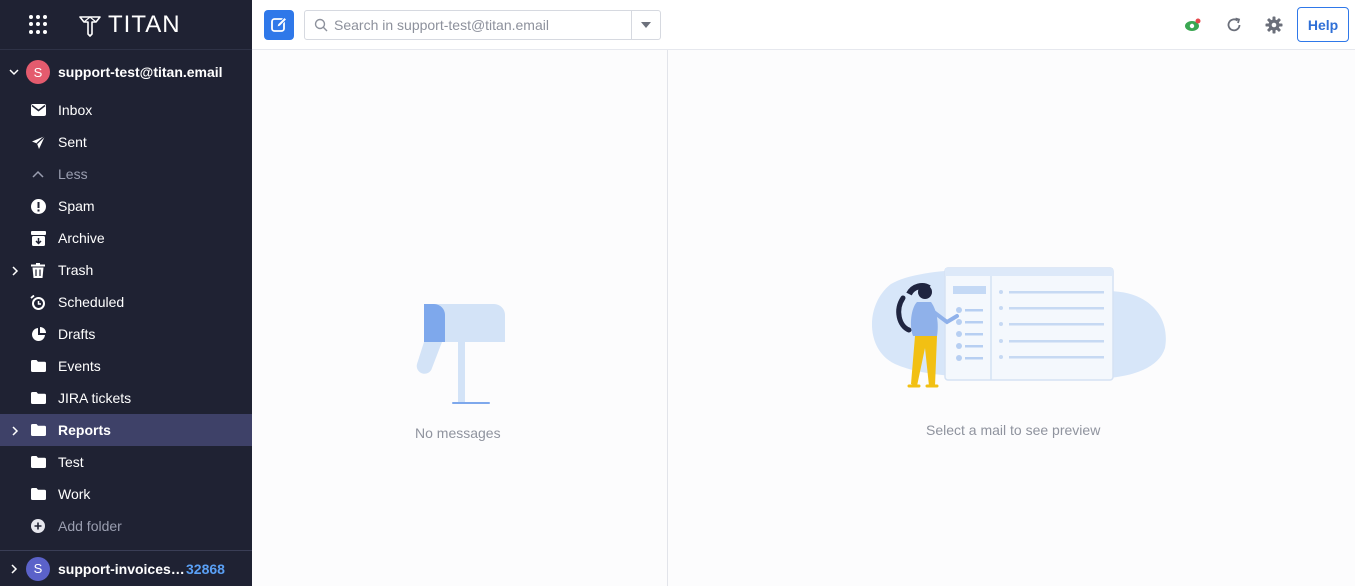 This screenshot has height=586, width=1355. I want to click on folder-label: Reports, so click(84, 430).